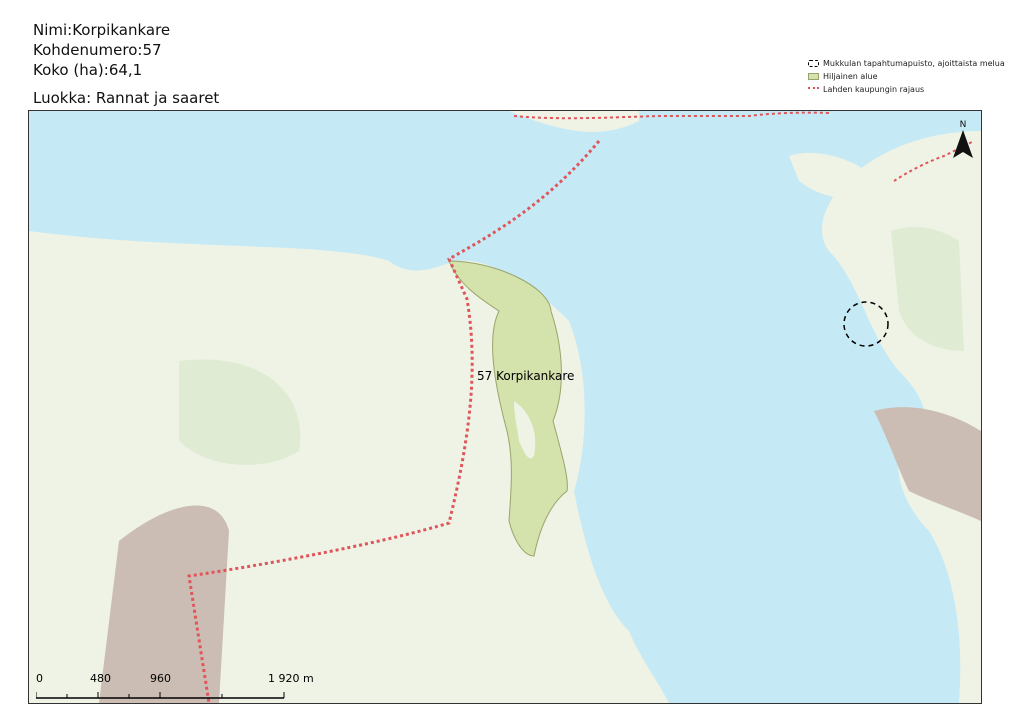  What do you see at coordinates (97, 50) in the screenshot?
I see `area-number: Kohdenumero:57` at bounding box center [97, 50].